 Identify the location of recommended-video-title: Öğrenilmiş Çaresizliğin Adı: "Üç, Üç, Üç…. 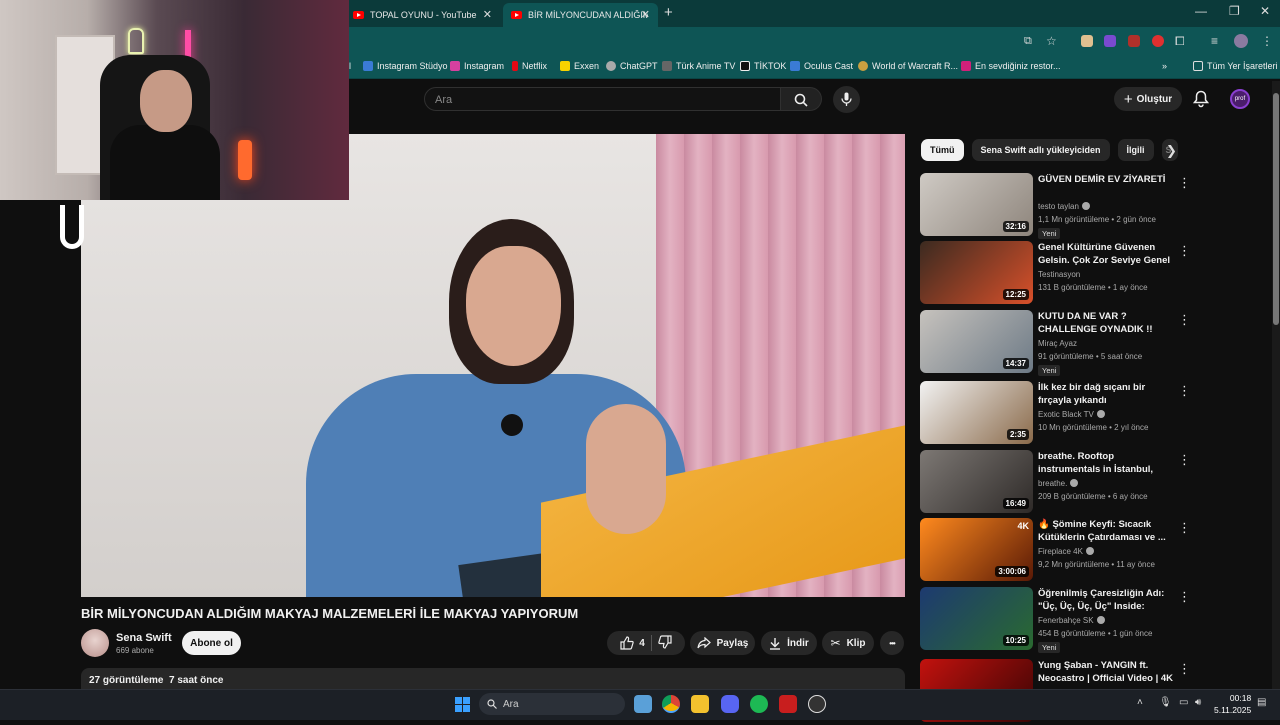
(1106, 600).